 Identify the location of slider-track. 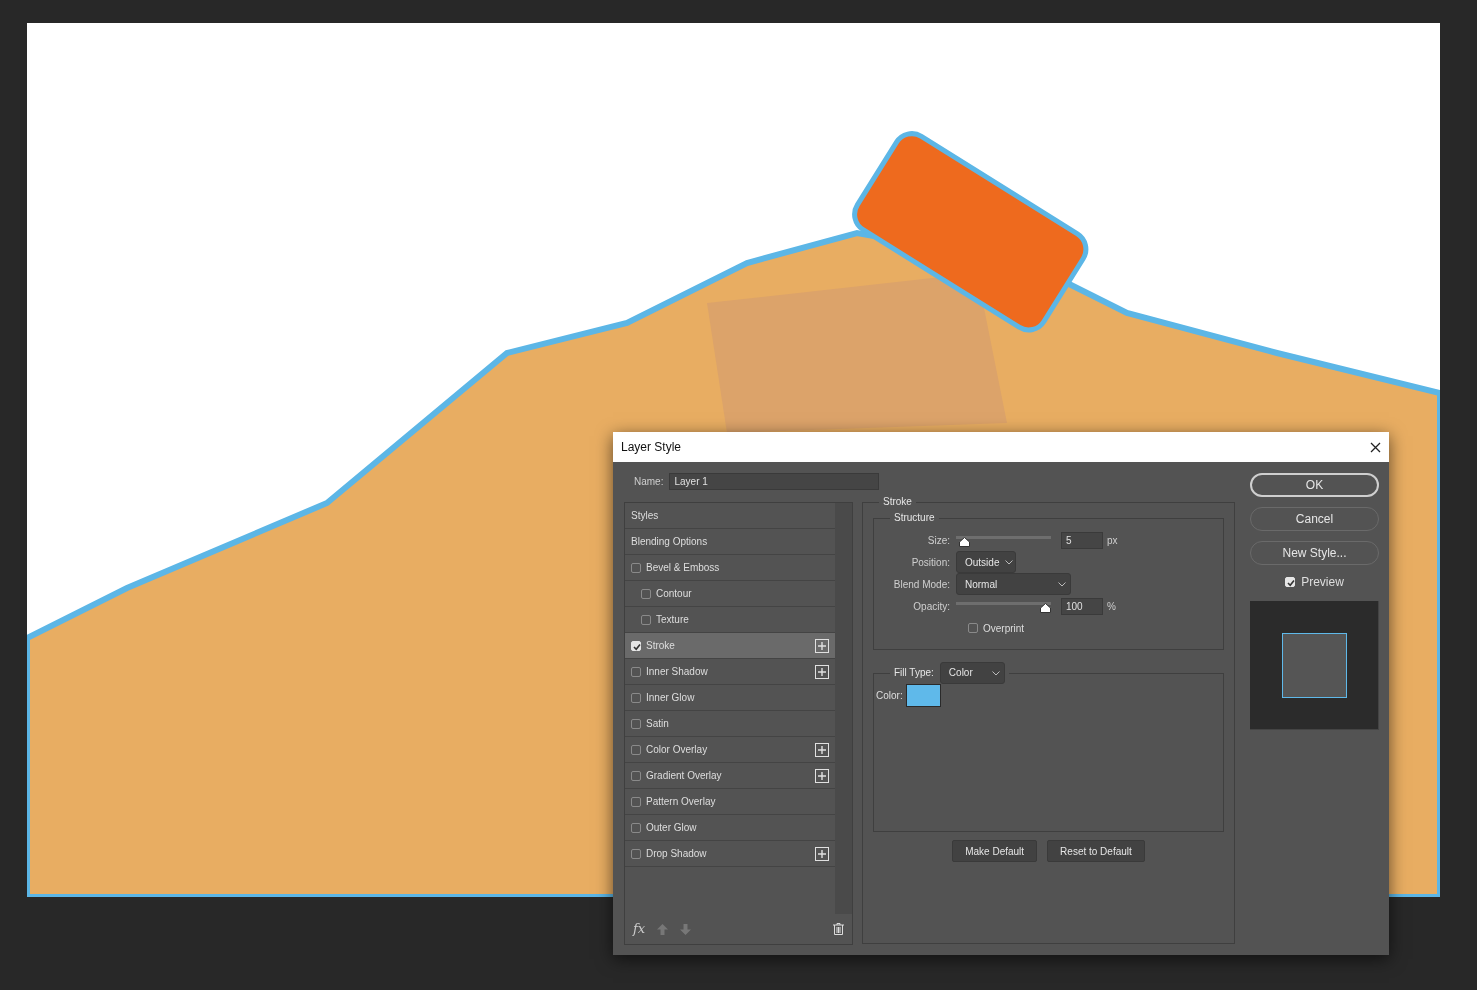
(1003, 542).